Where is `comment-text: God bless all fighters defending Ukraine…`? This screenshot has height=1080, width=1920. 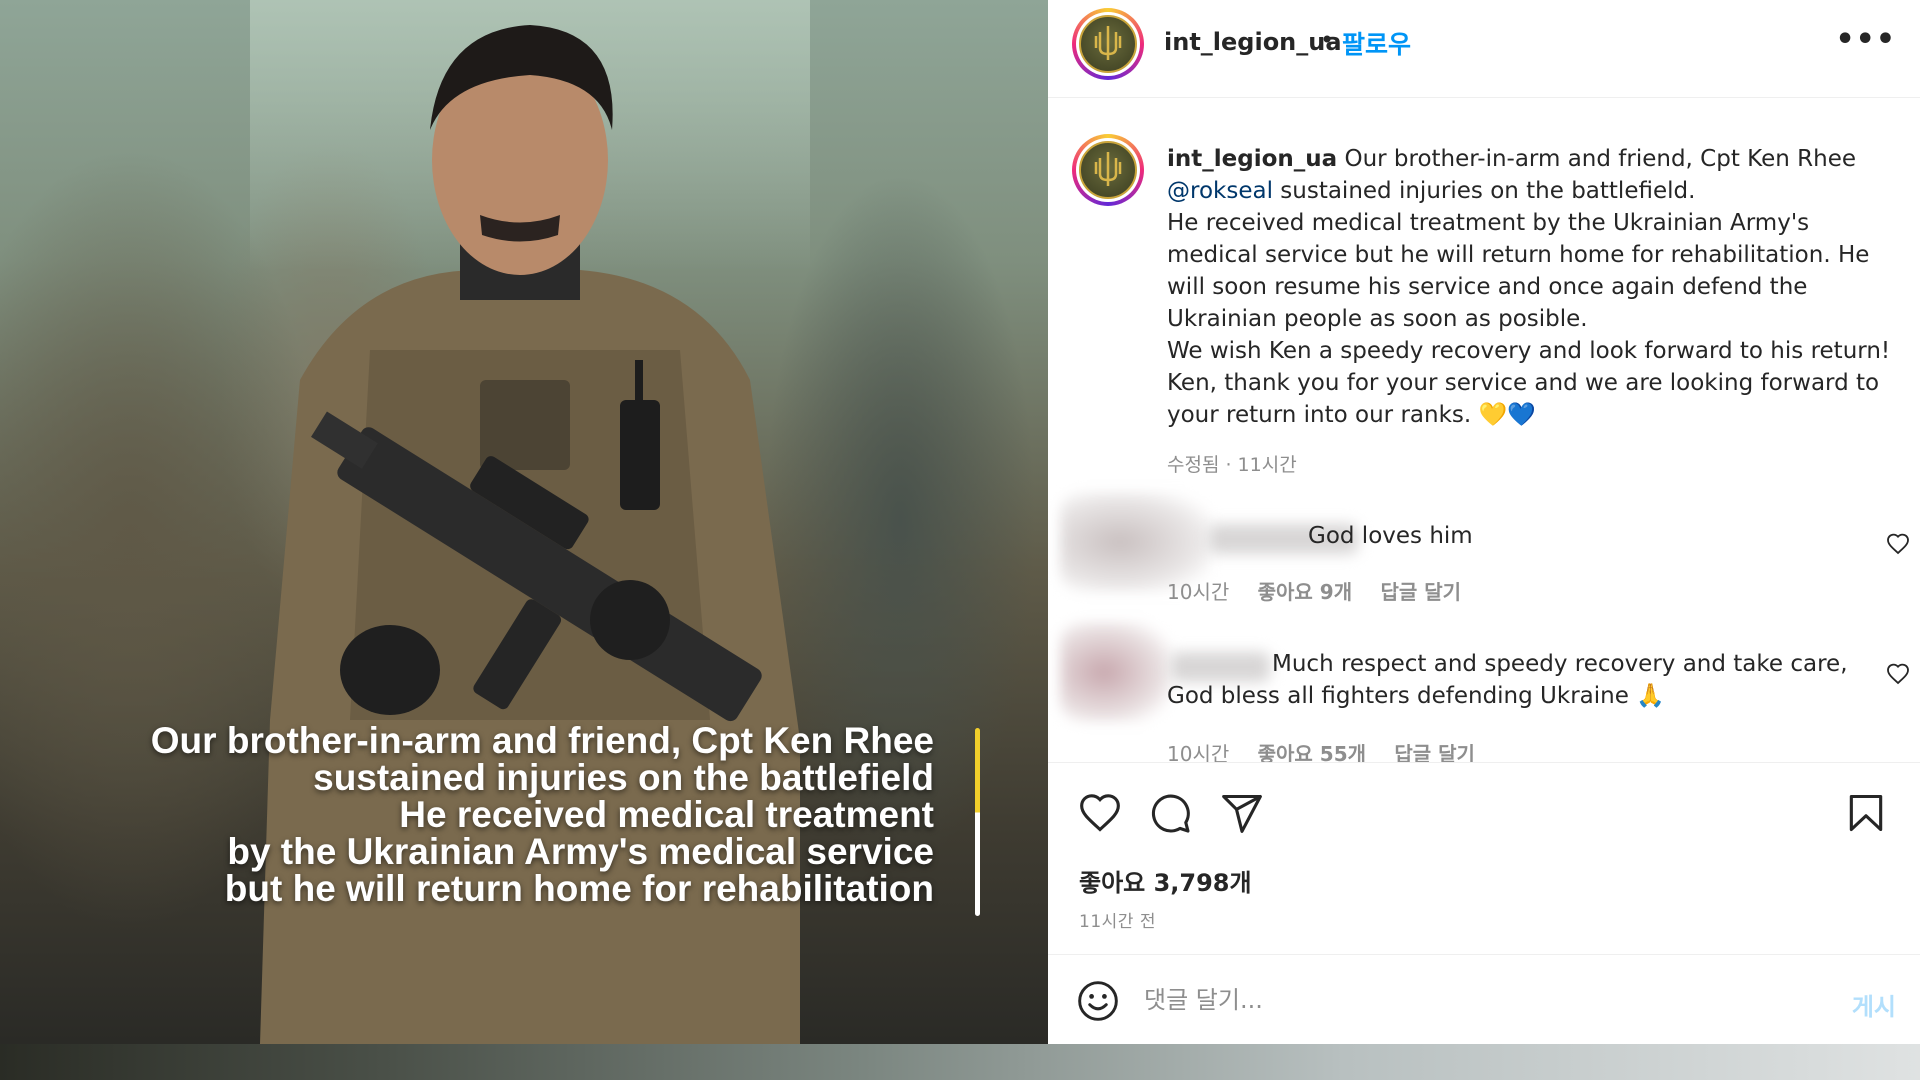
comment-text: God bless all fighters defending Ukraine… is located at coordinates (1416, 696).